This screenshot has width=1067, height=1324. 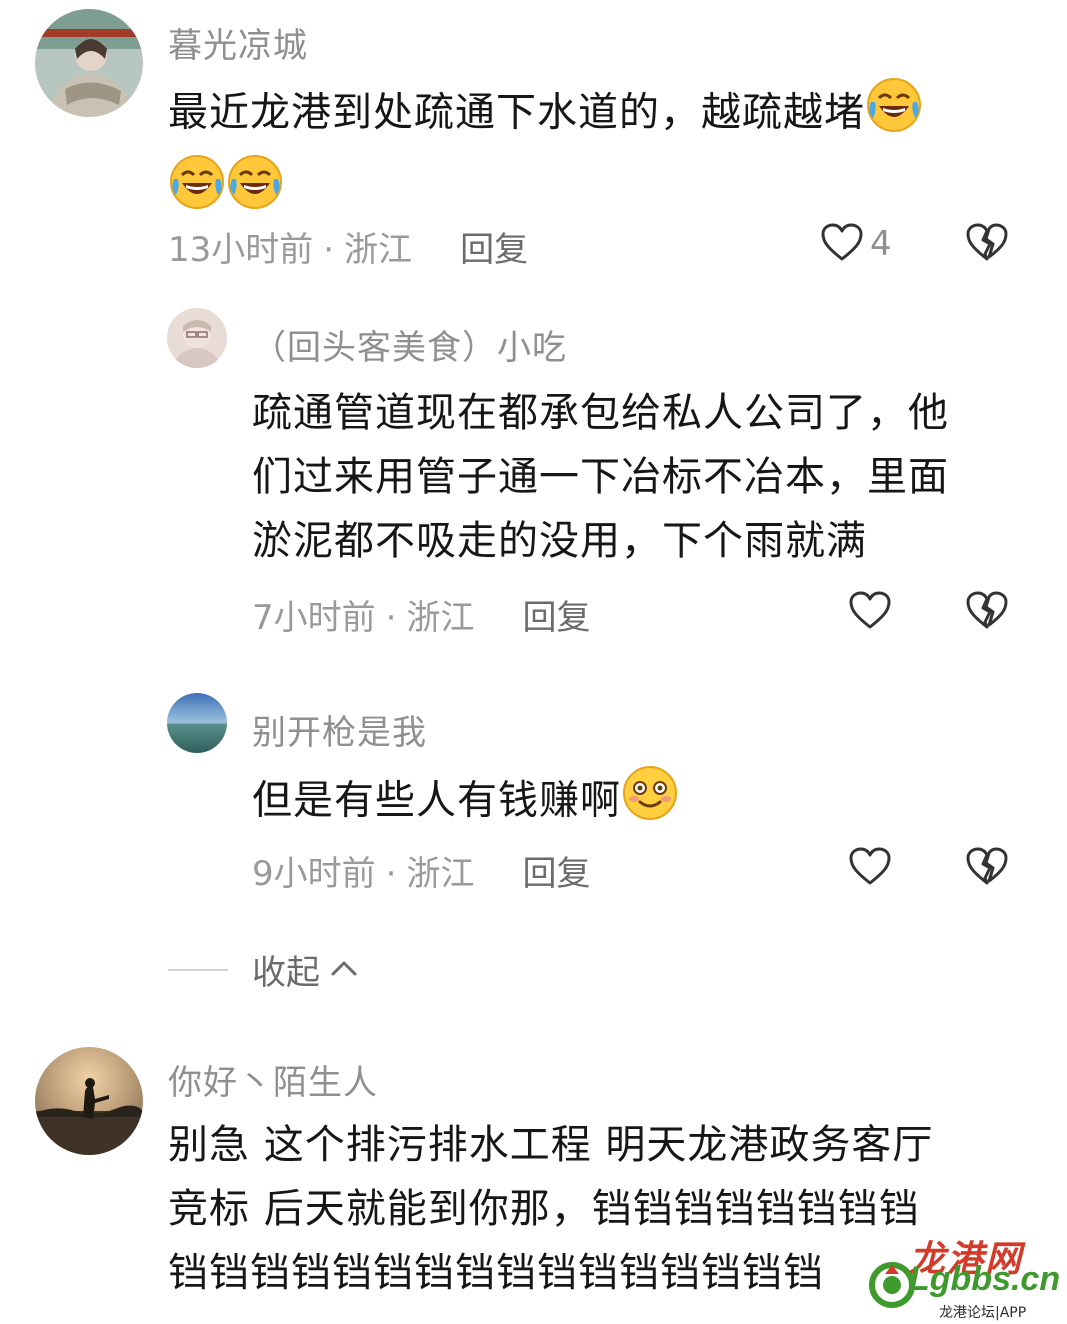 I want to click on comment-username: （回头客美食）小吃, so click(x=409, y=344).